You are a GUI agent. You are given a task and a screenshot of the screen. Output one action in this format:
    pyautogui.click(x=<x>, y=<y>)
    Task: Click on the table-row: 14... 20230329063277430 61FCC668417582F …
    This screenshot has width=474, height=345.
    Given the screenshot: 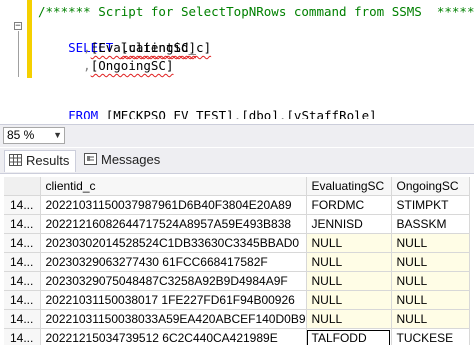 What is the action you would take?
    pyautogui.click(x=237, y=262)
    